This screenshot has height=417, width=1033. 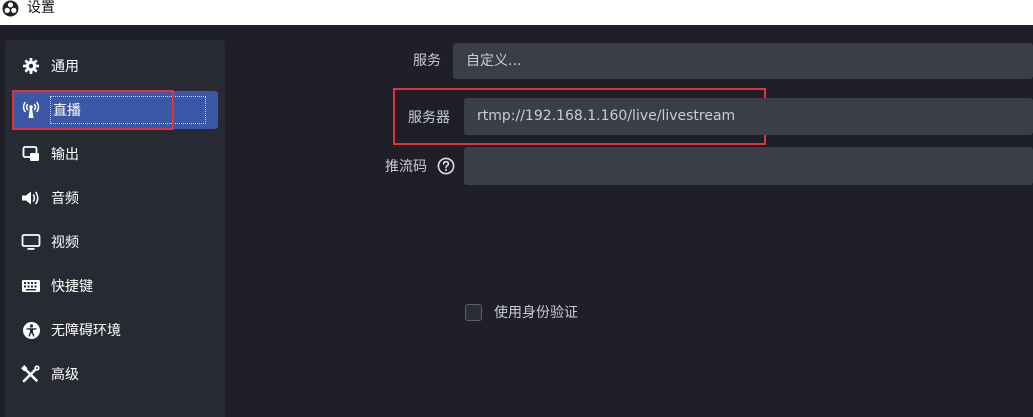 What do you see at coordinates (516, 12) in the screenshot?
I see `title-bar: 设置` at bounding box center [516, 12].